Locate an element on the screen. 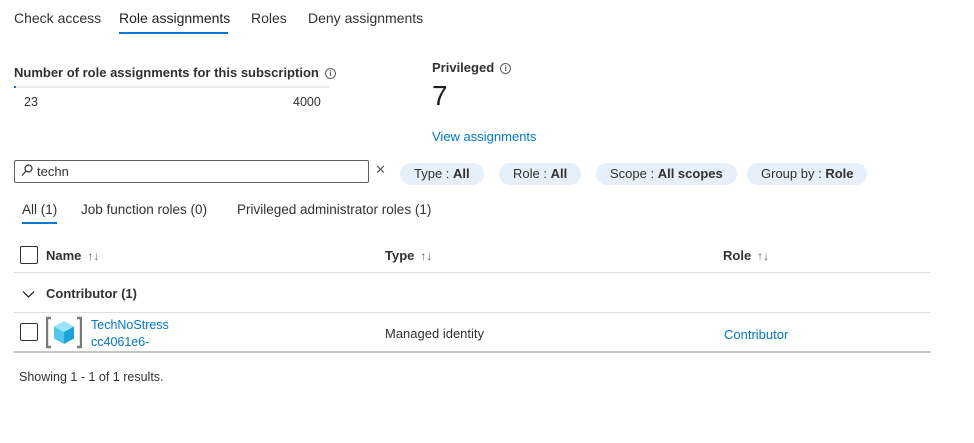 The image size is (974, 443). filter-role: Role : All is located at coordinates (540, 174).